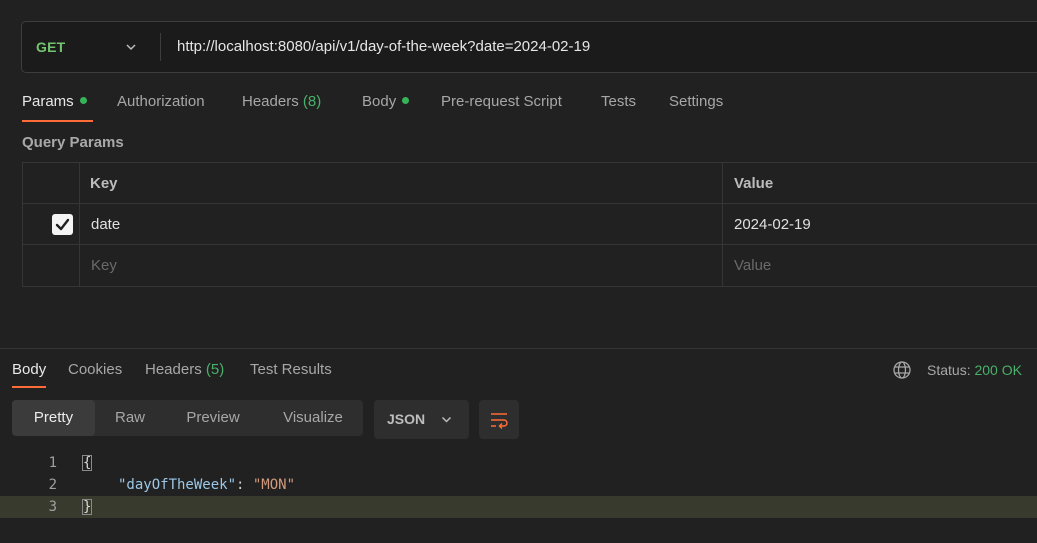 This screenshot has height=543, width=1037. Describe the element at coordinates (518, 507) in the screenshot. I see `code-line-current: 3 }` at that location.